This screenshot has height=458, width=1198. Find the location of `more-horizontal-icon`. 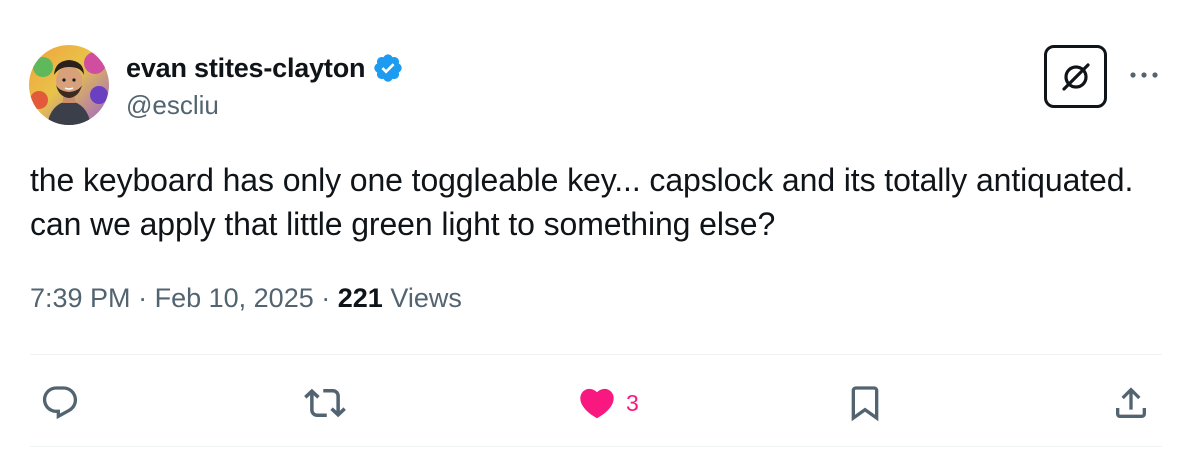

more-horizontal-icon is located at coordinates (1144, 75).